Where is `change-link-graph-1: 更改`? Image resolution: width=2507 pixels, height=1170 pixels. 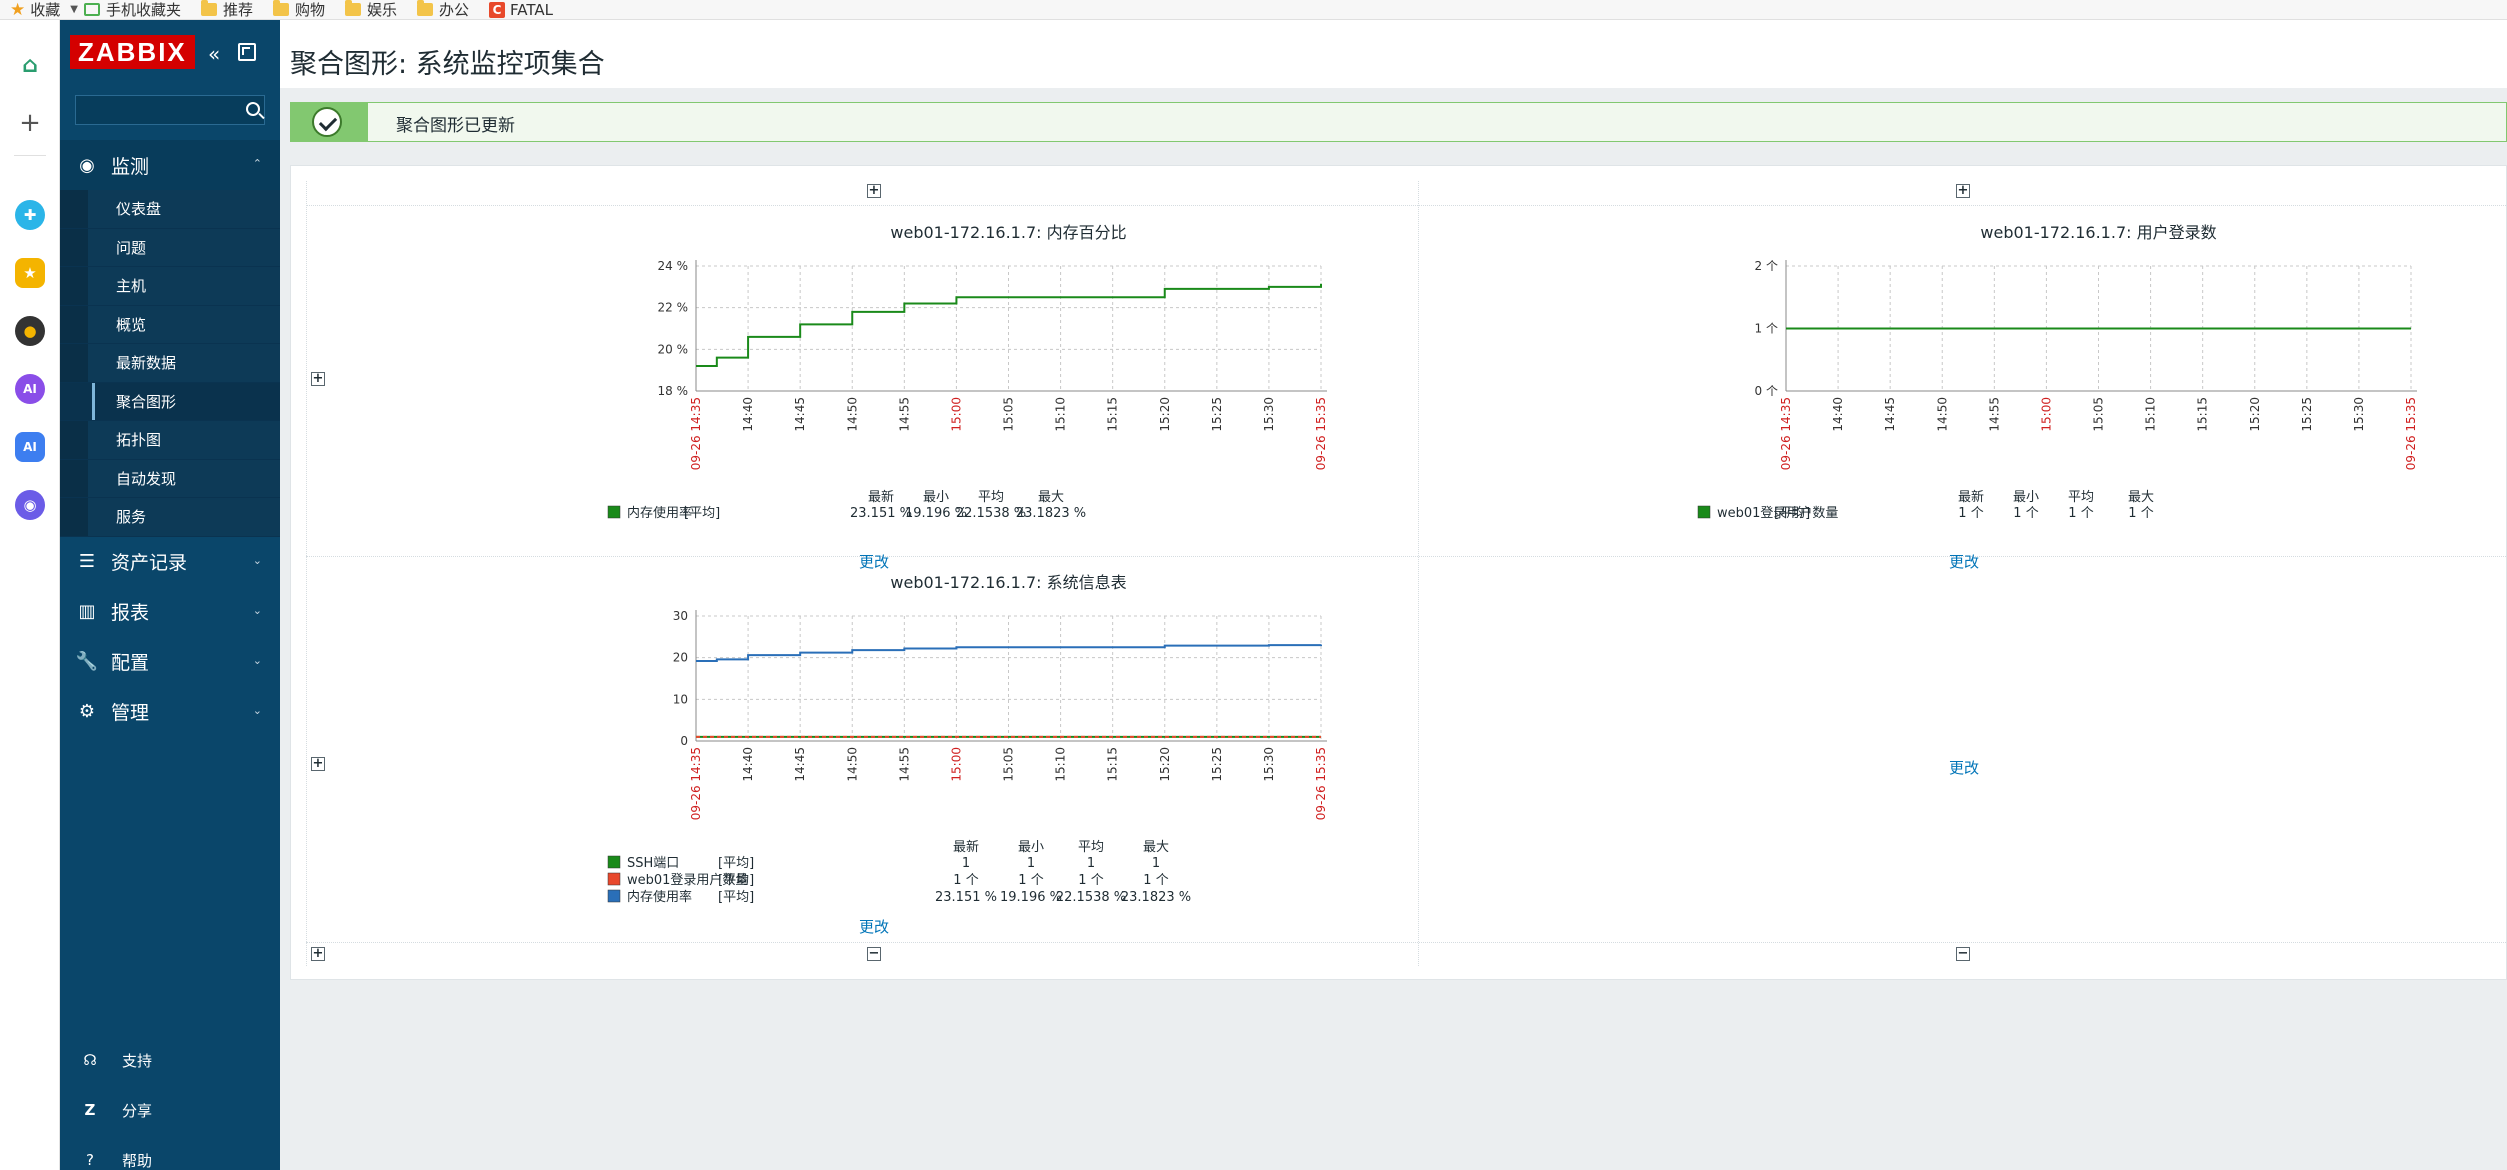 change-link-graph-1: 更改 is located at coordinates (874, 561).